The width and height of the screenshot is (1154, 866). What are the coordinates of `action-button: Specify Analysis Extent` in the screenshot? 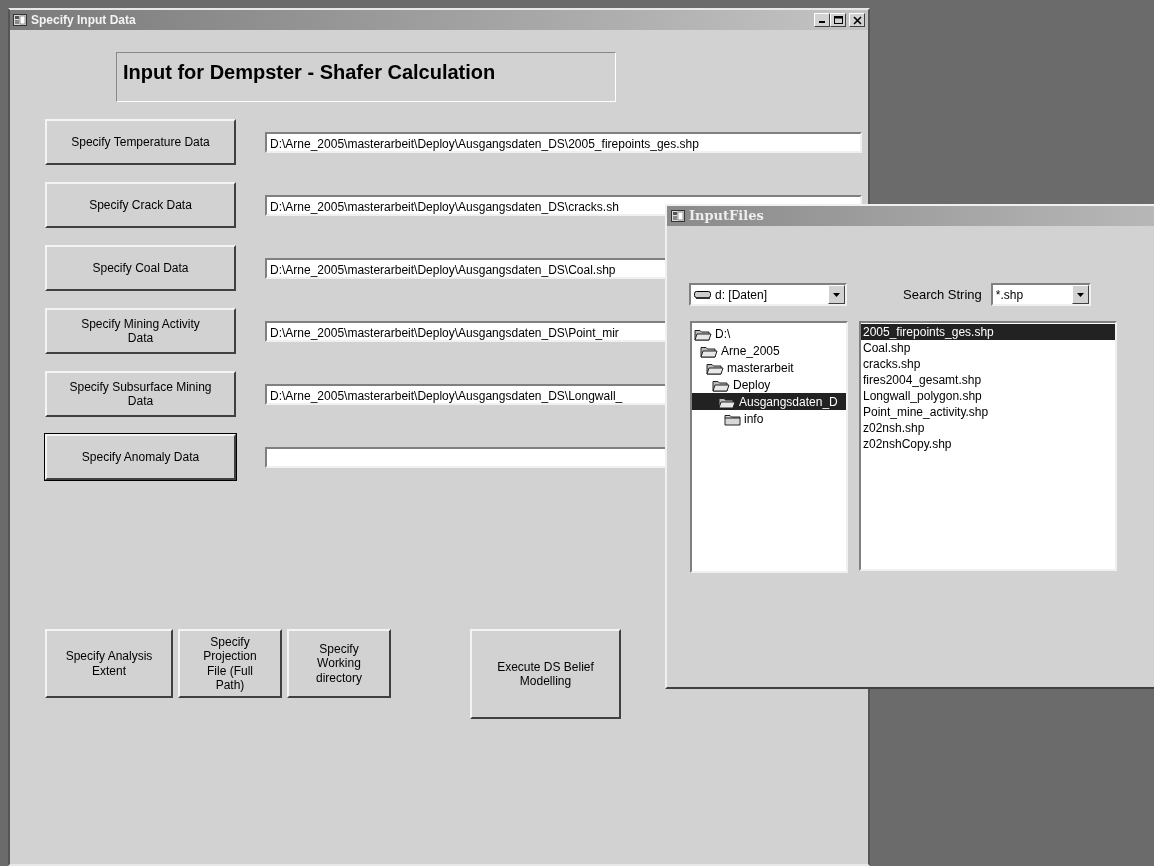 It's located at (109, 663).